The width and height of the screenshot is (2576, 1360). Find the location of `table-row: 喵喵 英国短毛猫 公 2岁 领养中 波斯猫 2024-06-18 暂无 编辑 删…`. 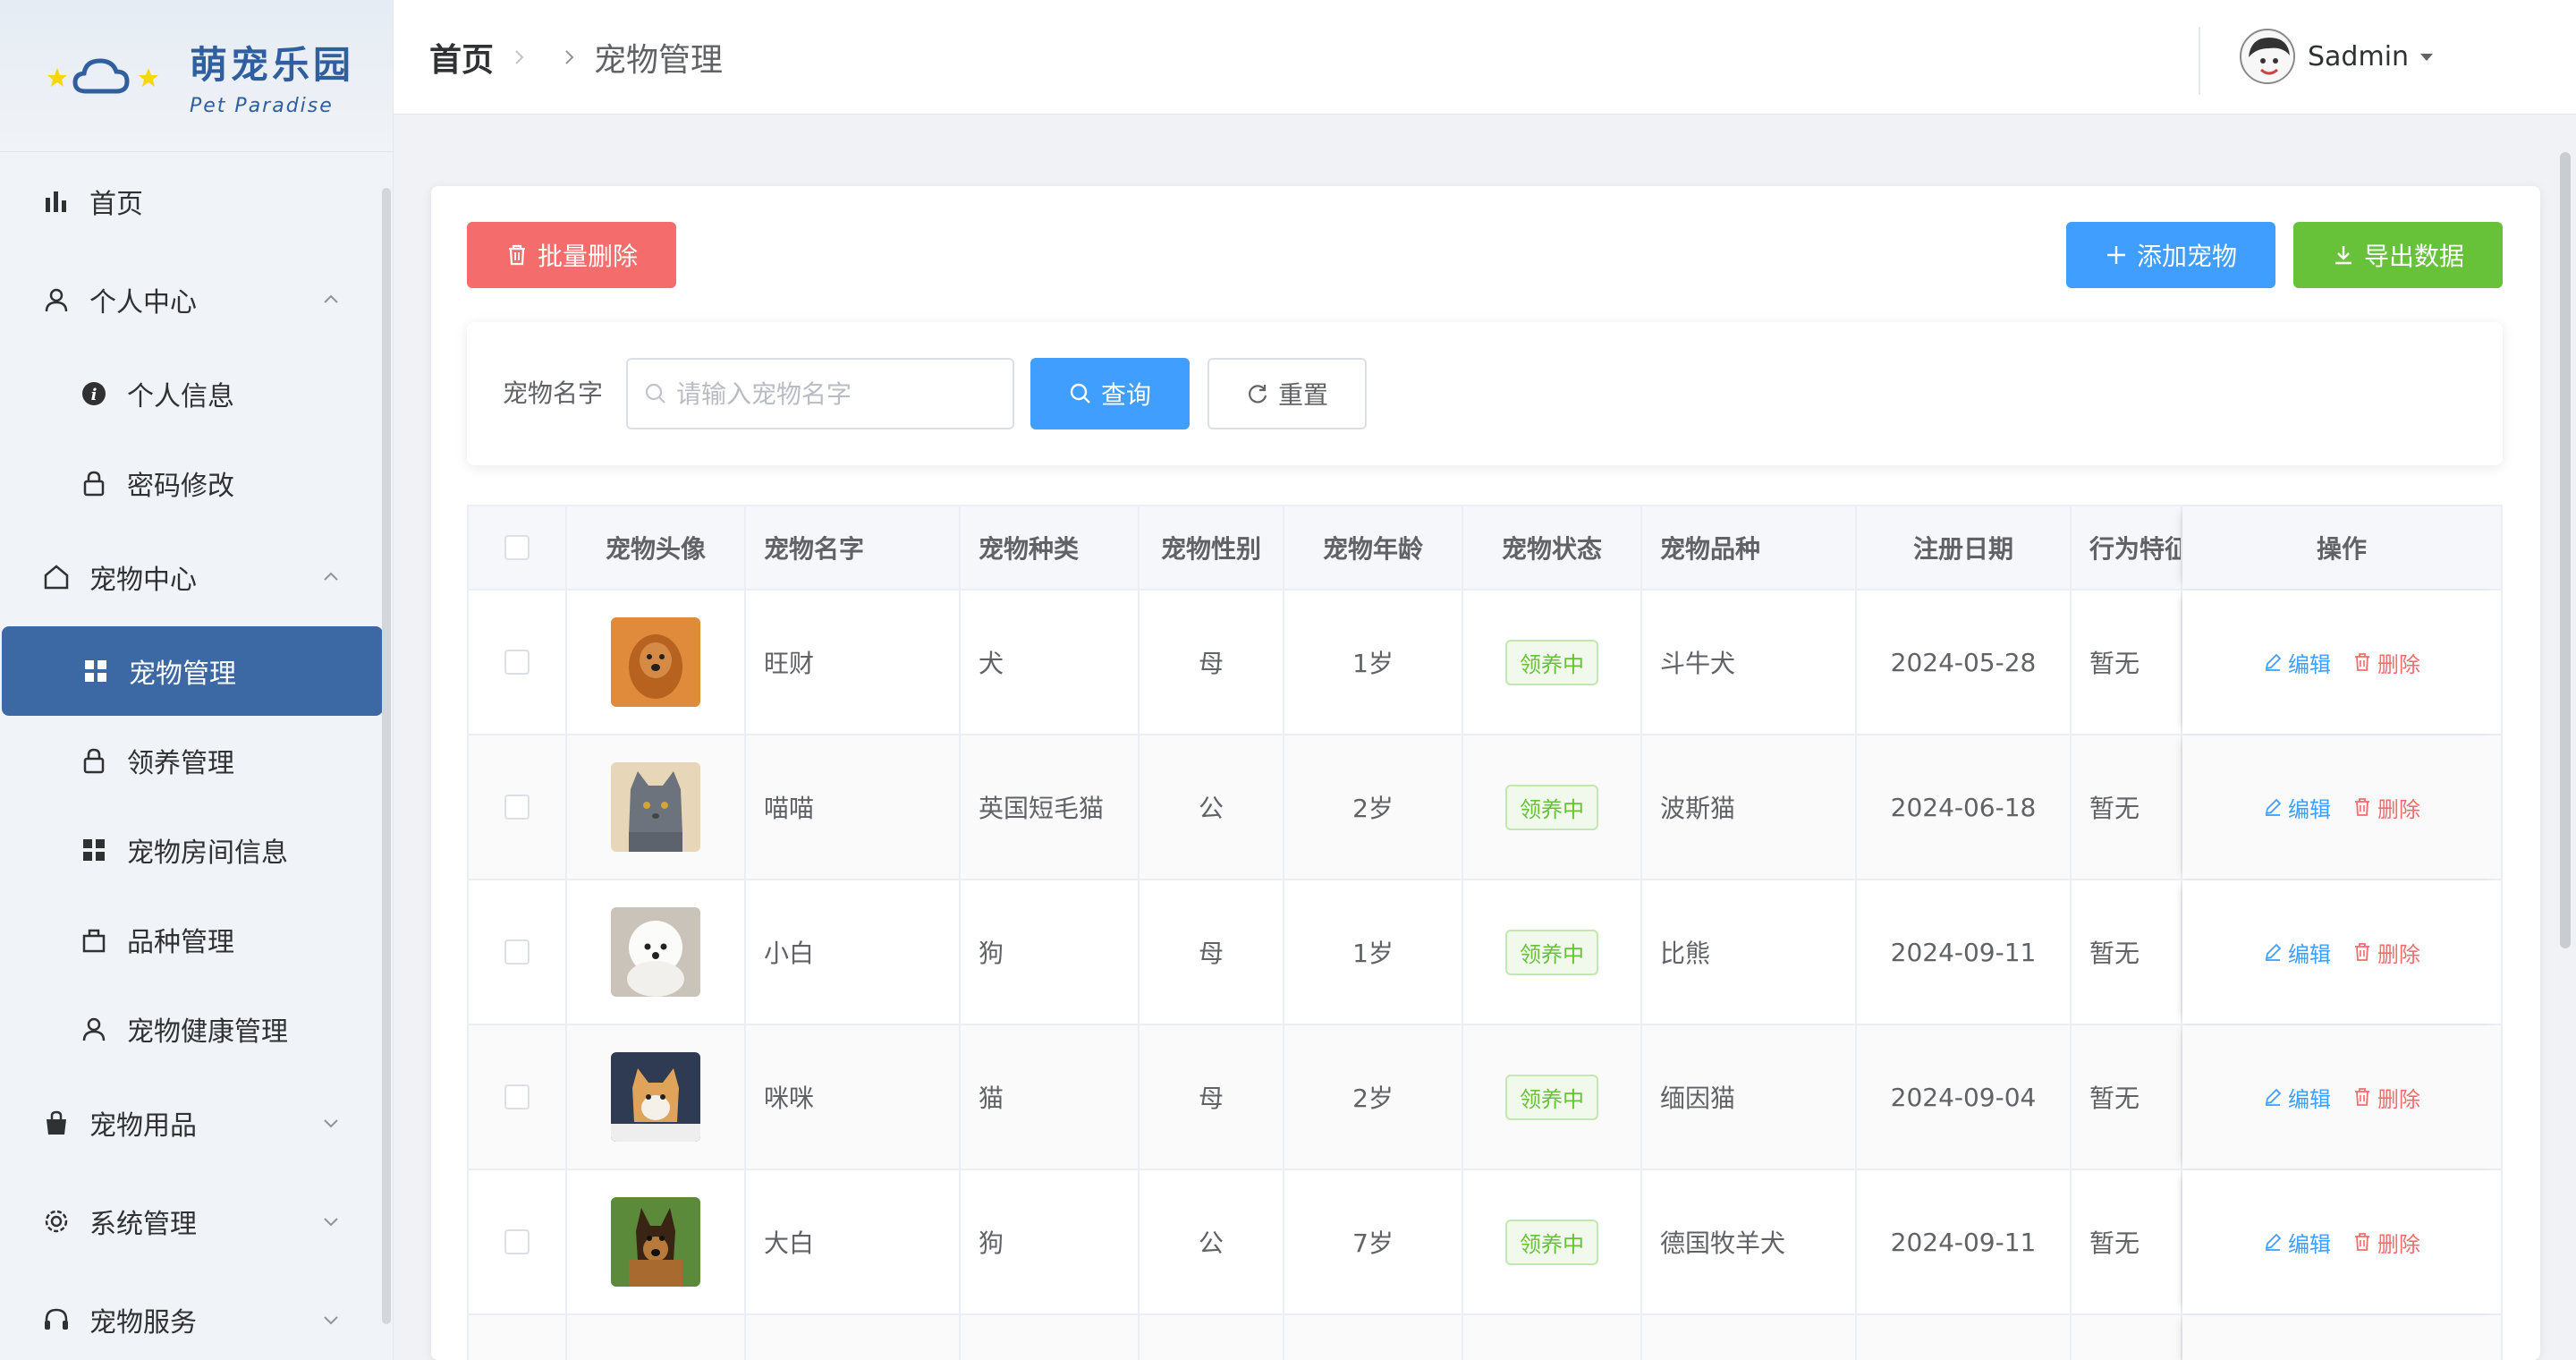

table-row: 喵喵 英国短毛猫 公 2岁 领养中 波斯猫 2024-06-18 暂无 编辑 删… is located at coordinates (1485, 807).